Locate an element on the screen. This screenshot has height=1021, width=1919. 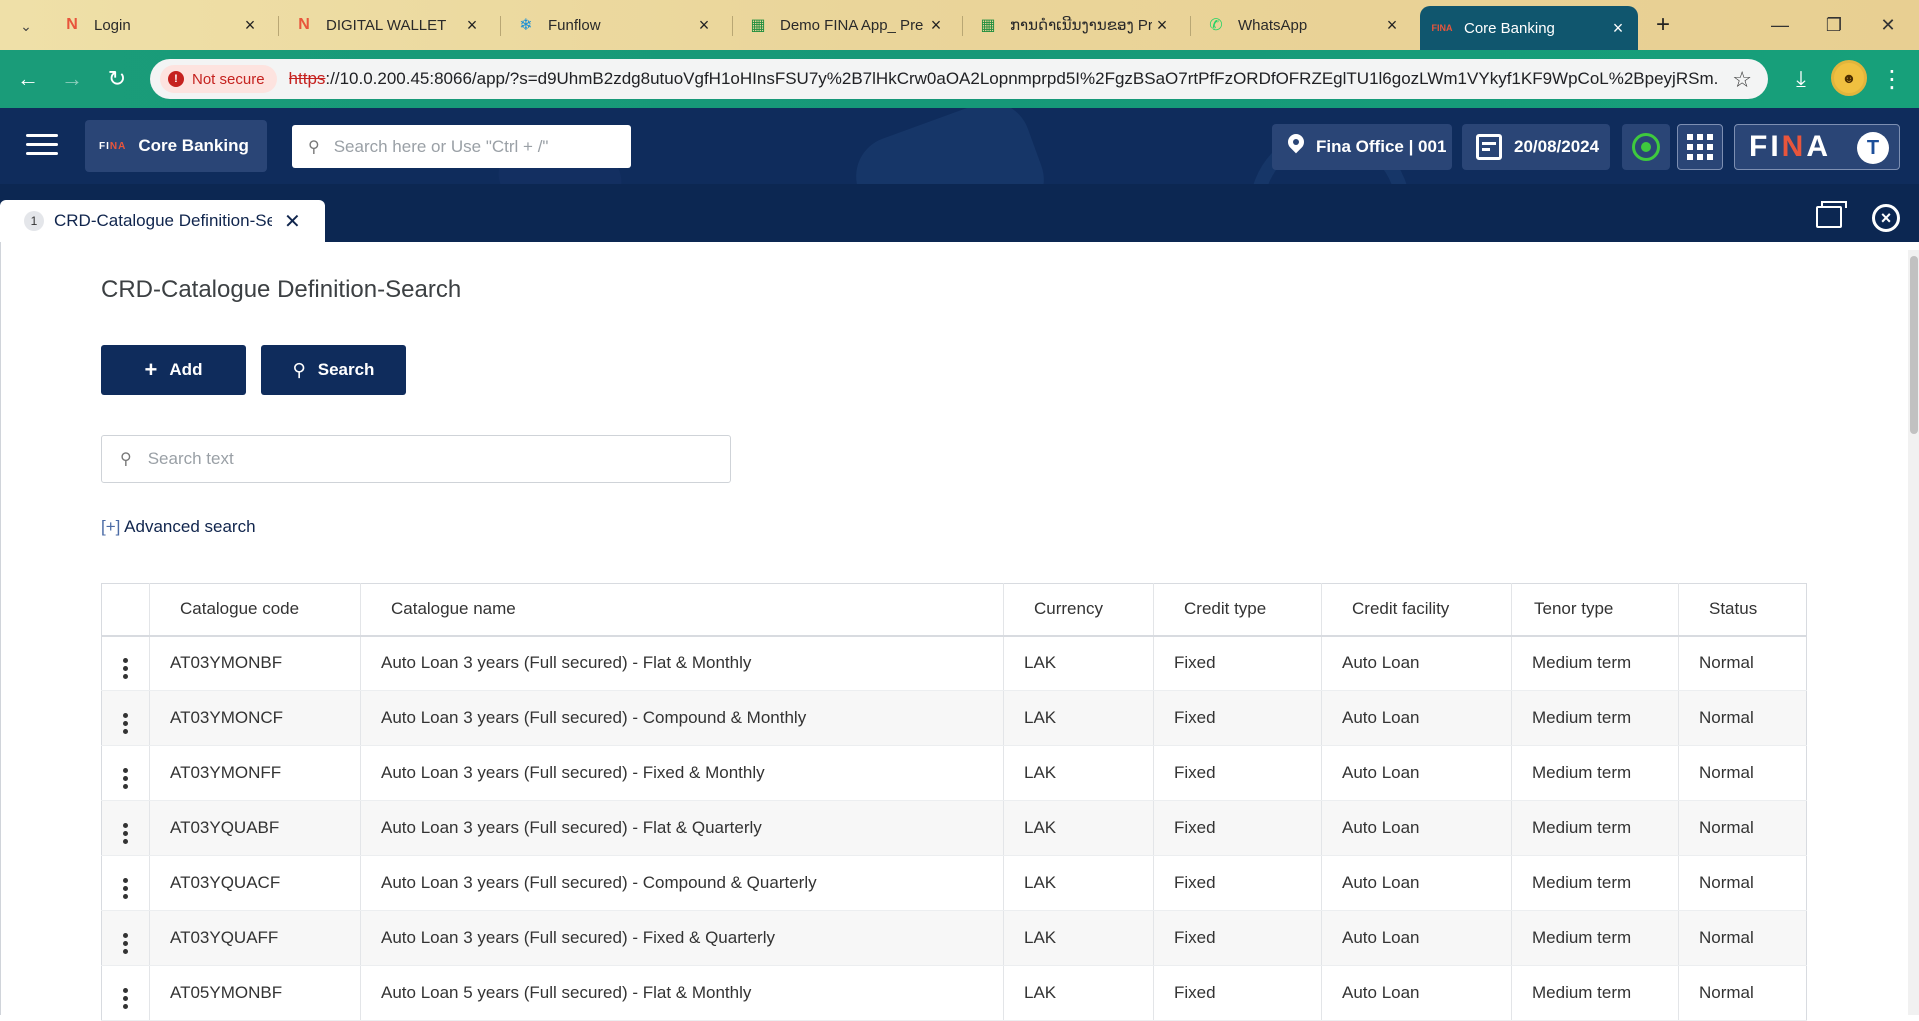
search-text-field: ⚲ is located at coordinates (416, 459).